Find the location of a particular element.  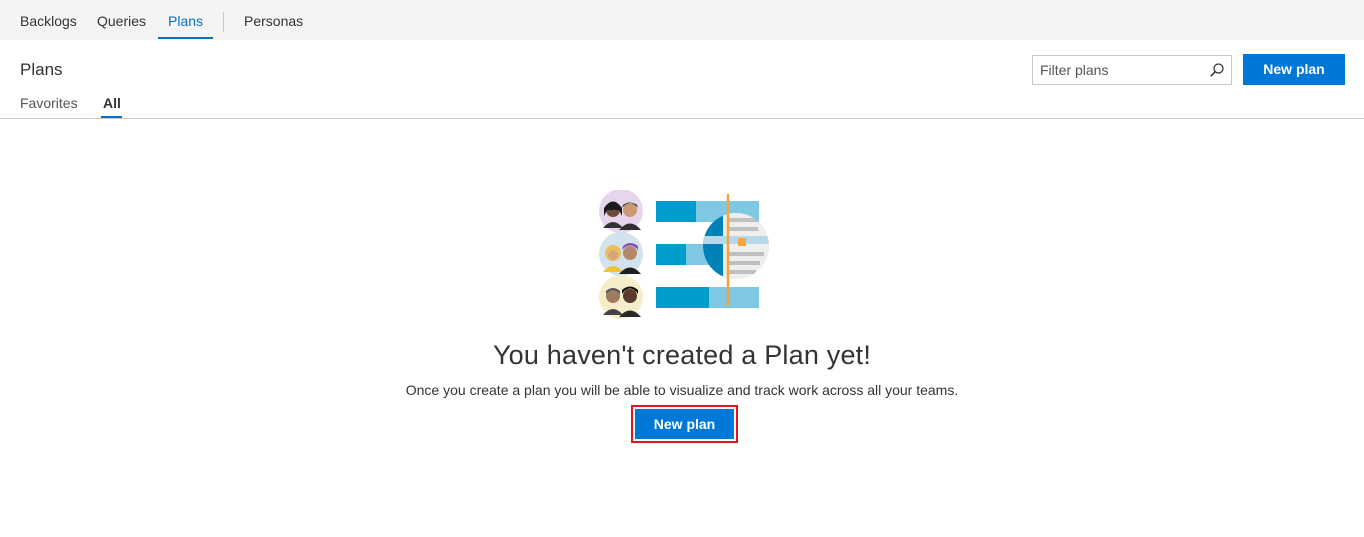

filter-box is located at coordinates (1132, 70).